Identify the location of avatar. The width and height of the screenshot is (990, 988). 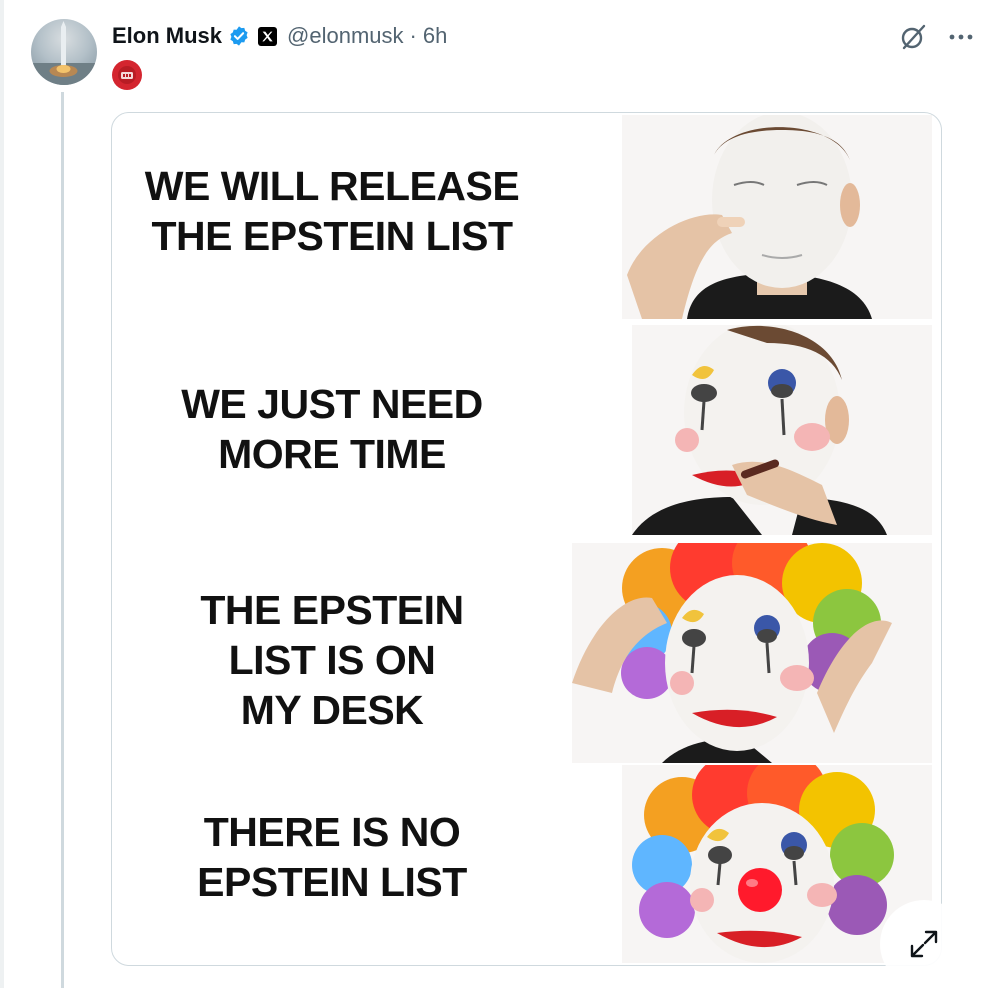
(64, 52).